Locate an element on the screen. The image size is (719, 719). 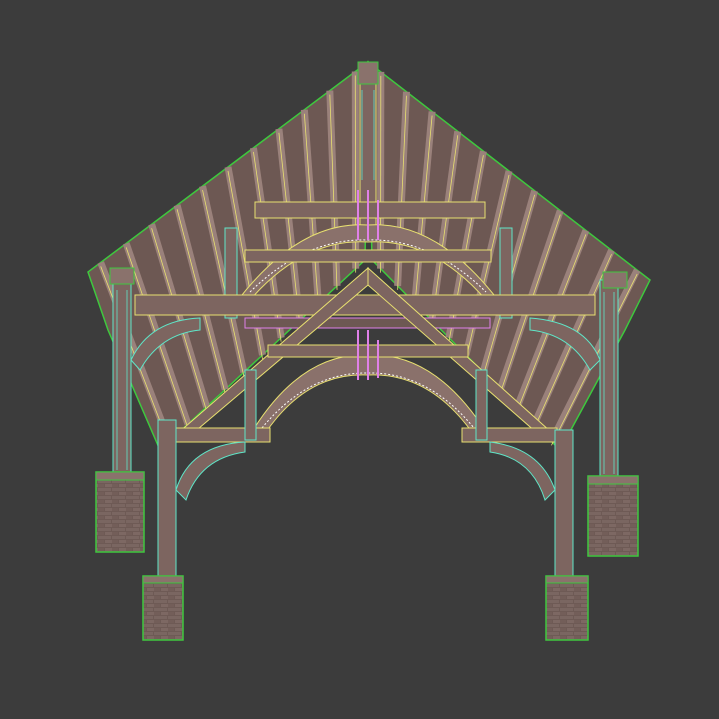
pier-rear-left is located at coordinates (120, 512).